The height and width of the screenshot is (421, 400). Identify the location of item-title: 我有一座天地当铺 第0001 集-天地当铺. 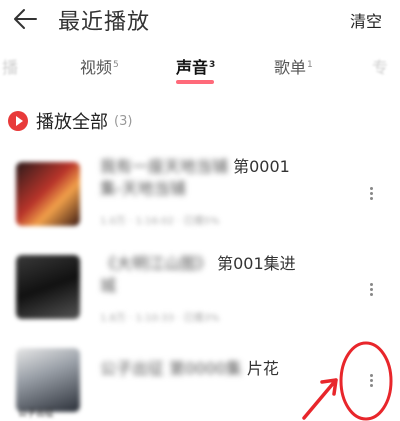
(195, 177).